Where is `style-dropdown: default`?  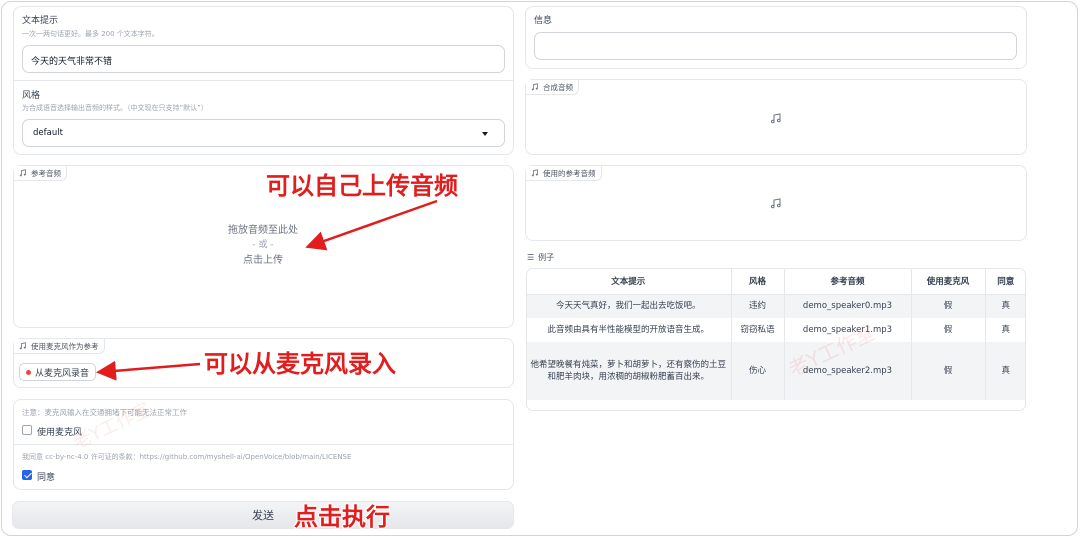 style-dropdown: default is located at coordinates (263, 133).